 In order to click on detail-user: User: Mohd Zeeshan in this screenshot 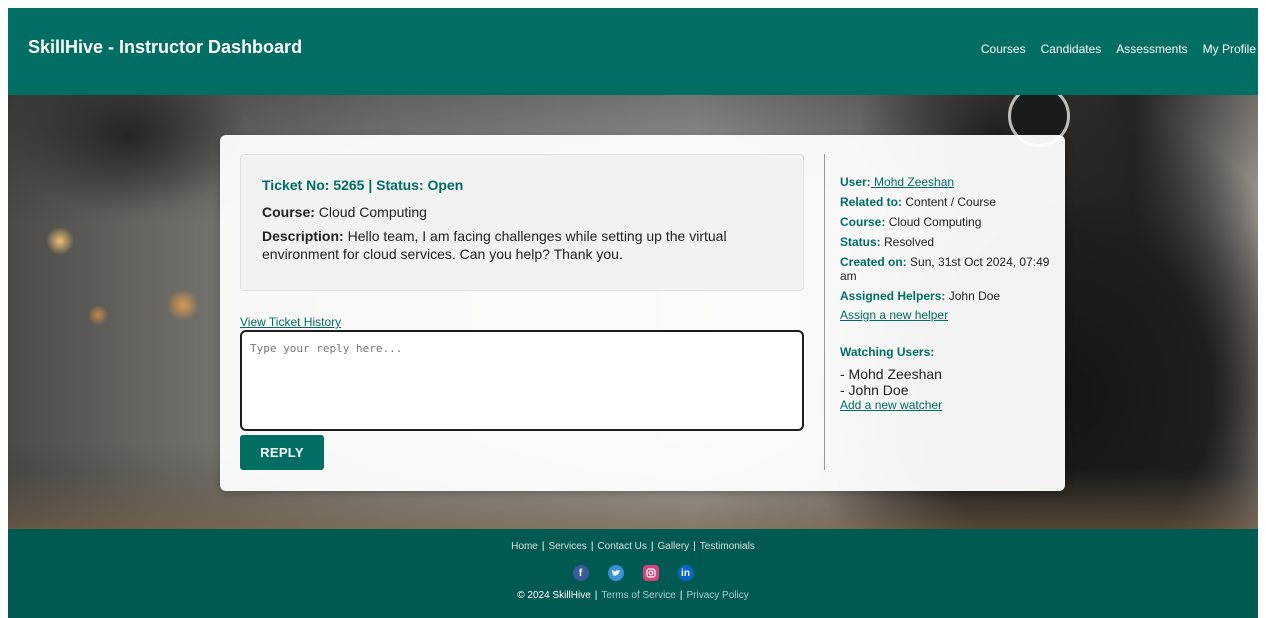, I will do `click(945, 182)`.